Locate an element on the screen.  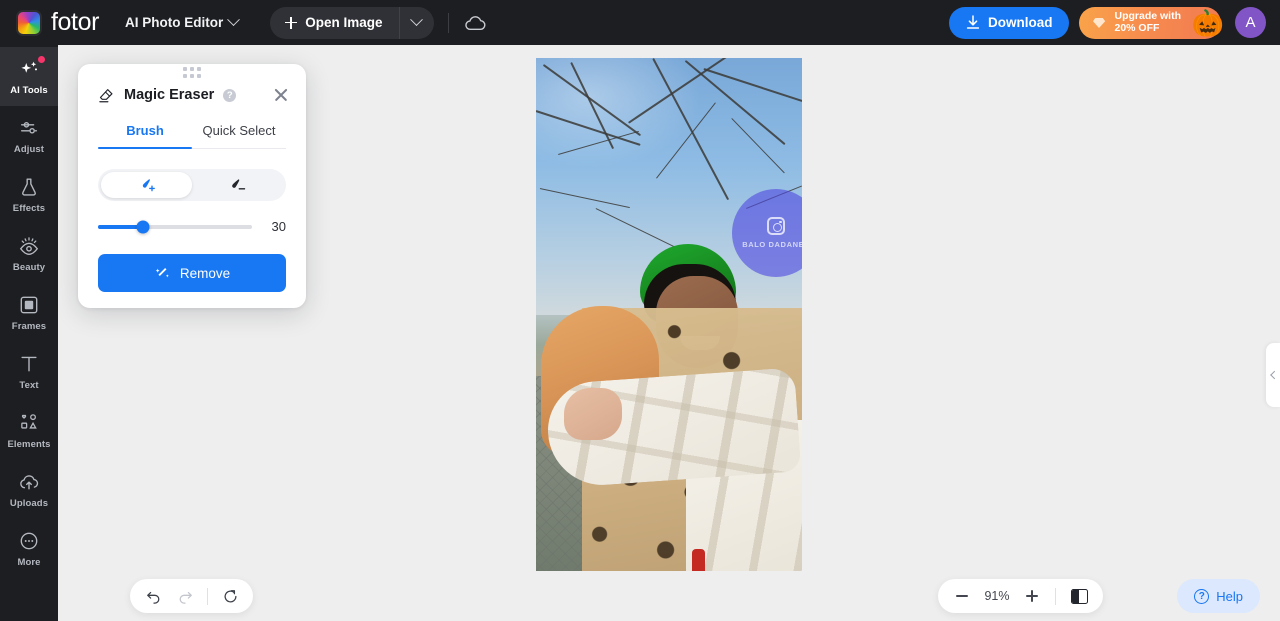
avatar: A is located at coordinates (1250, 22).